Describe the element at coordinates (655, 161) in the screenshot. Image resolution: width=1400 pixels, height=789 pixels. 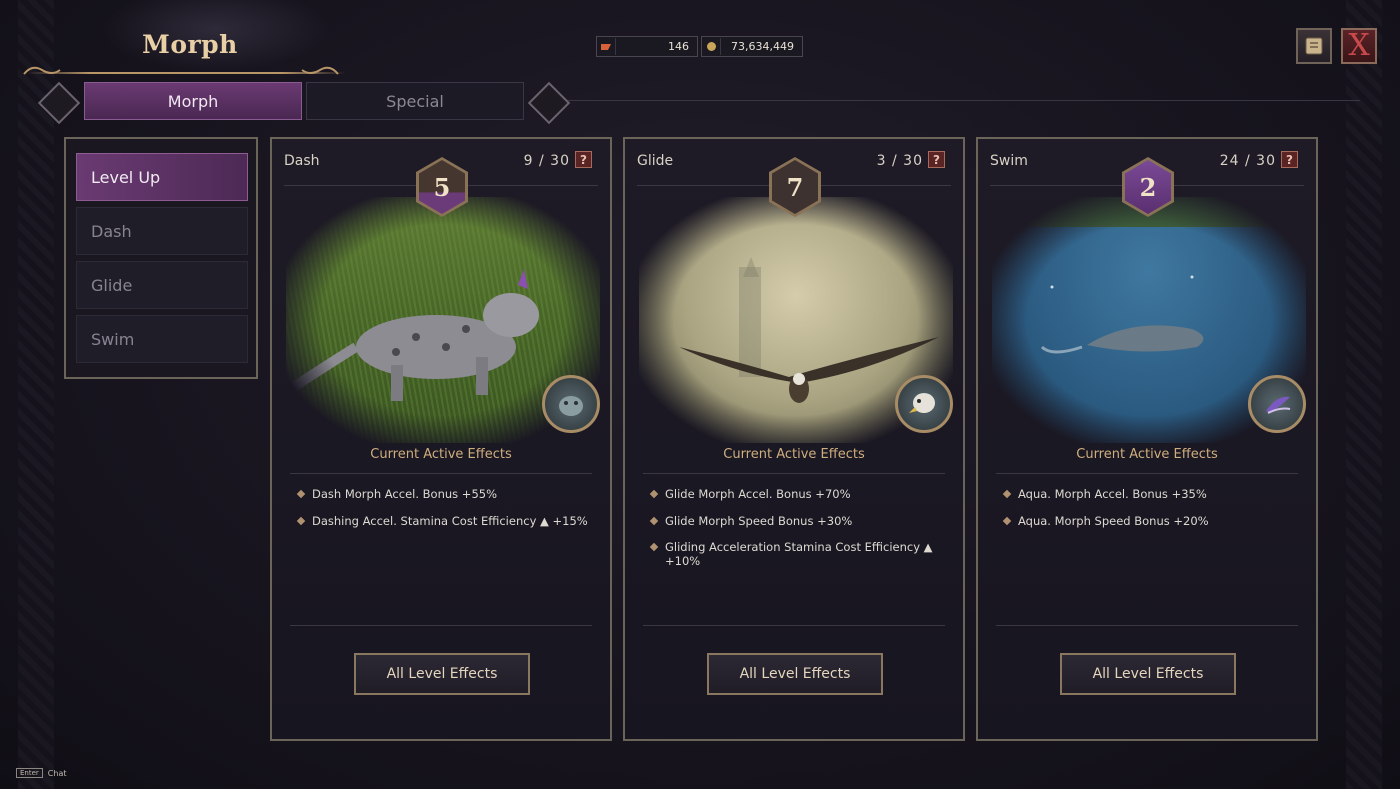
I see `card-title: Glide` at that location.